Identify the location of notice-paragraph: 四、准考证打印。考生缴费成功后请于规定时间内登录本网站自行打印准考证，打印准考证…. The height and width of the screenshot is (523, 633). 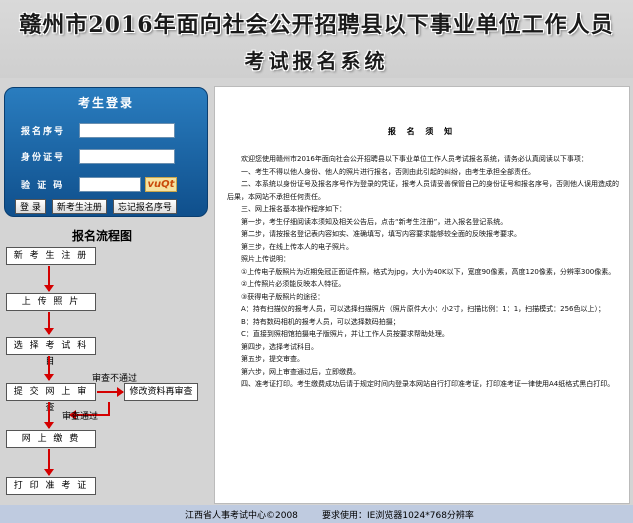
(421, 384).